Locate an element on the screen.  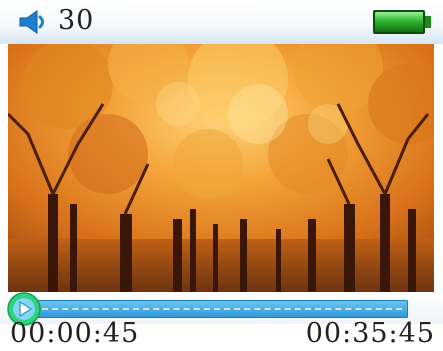
elapsed-time: 00:00:45 is located at coordinates (75, 333).